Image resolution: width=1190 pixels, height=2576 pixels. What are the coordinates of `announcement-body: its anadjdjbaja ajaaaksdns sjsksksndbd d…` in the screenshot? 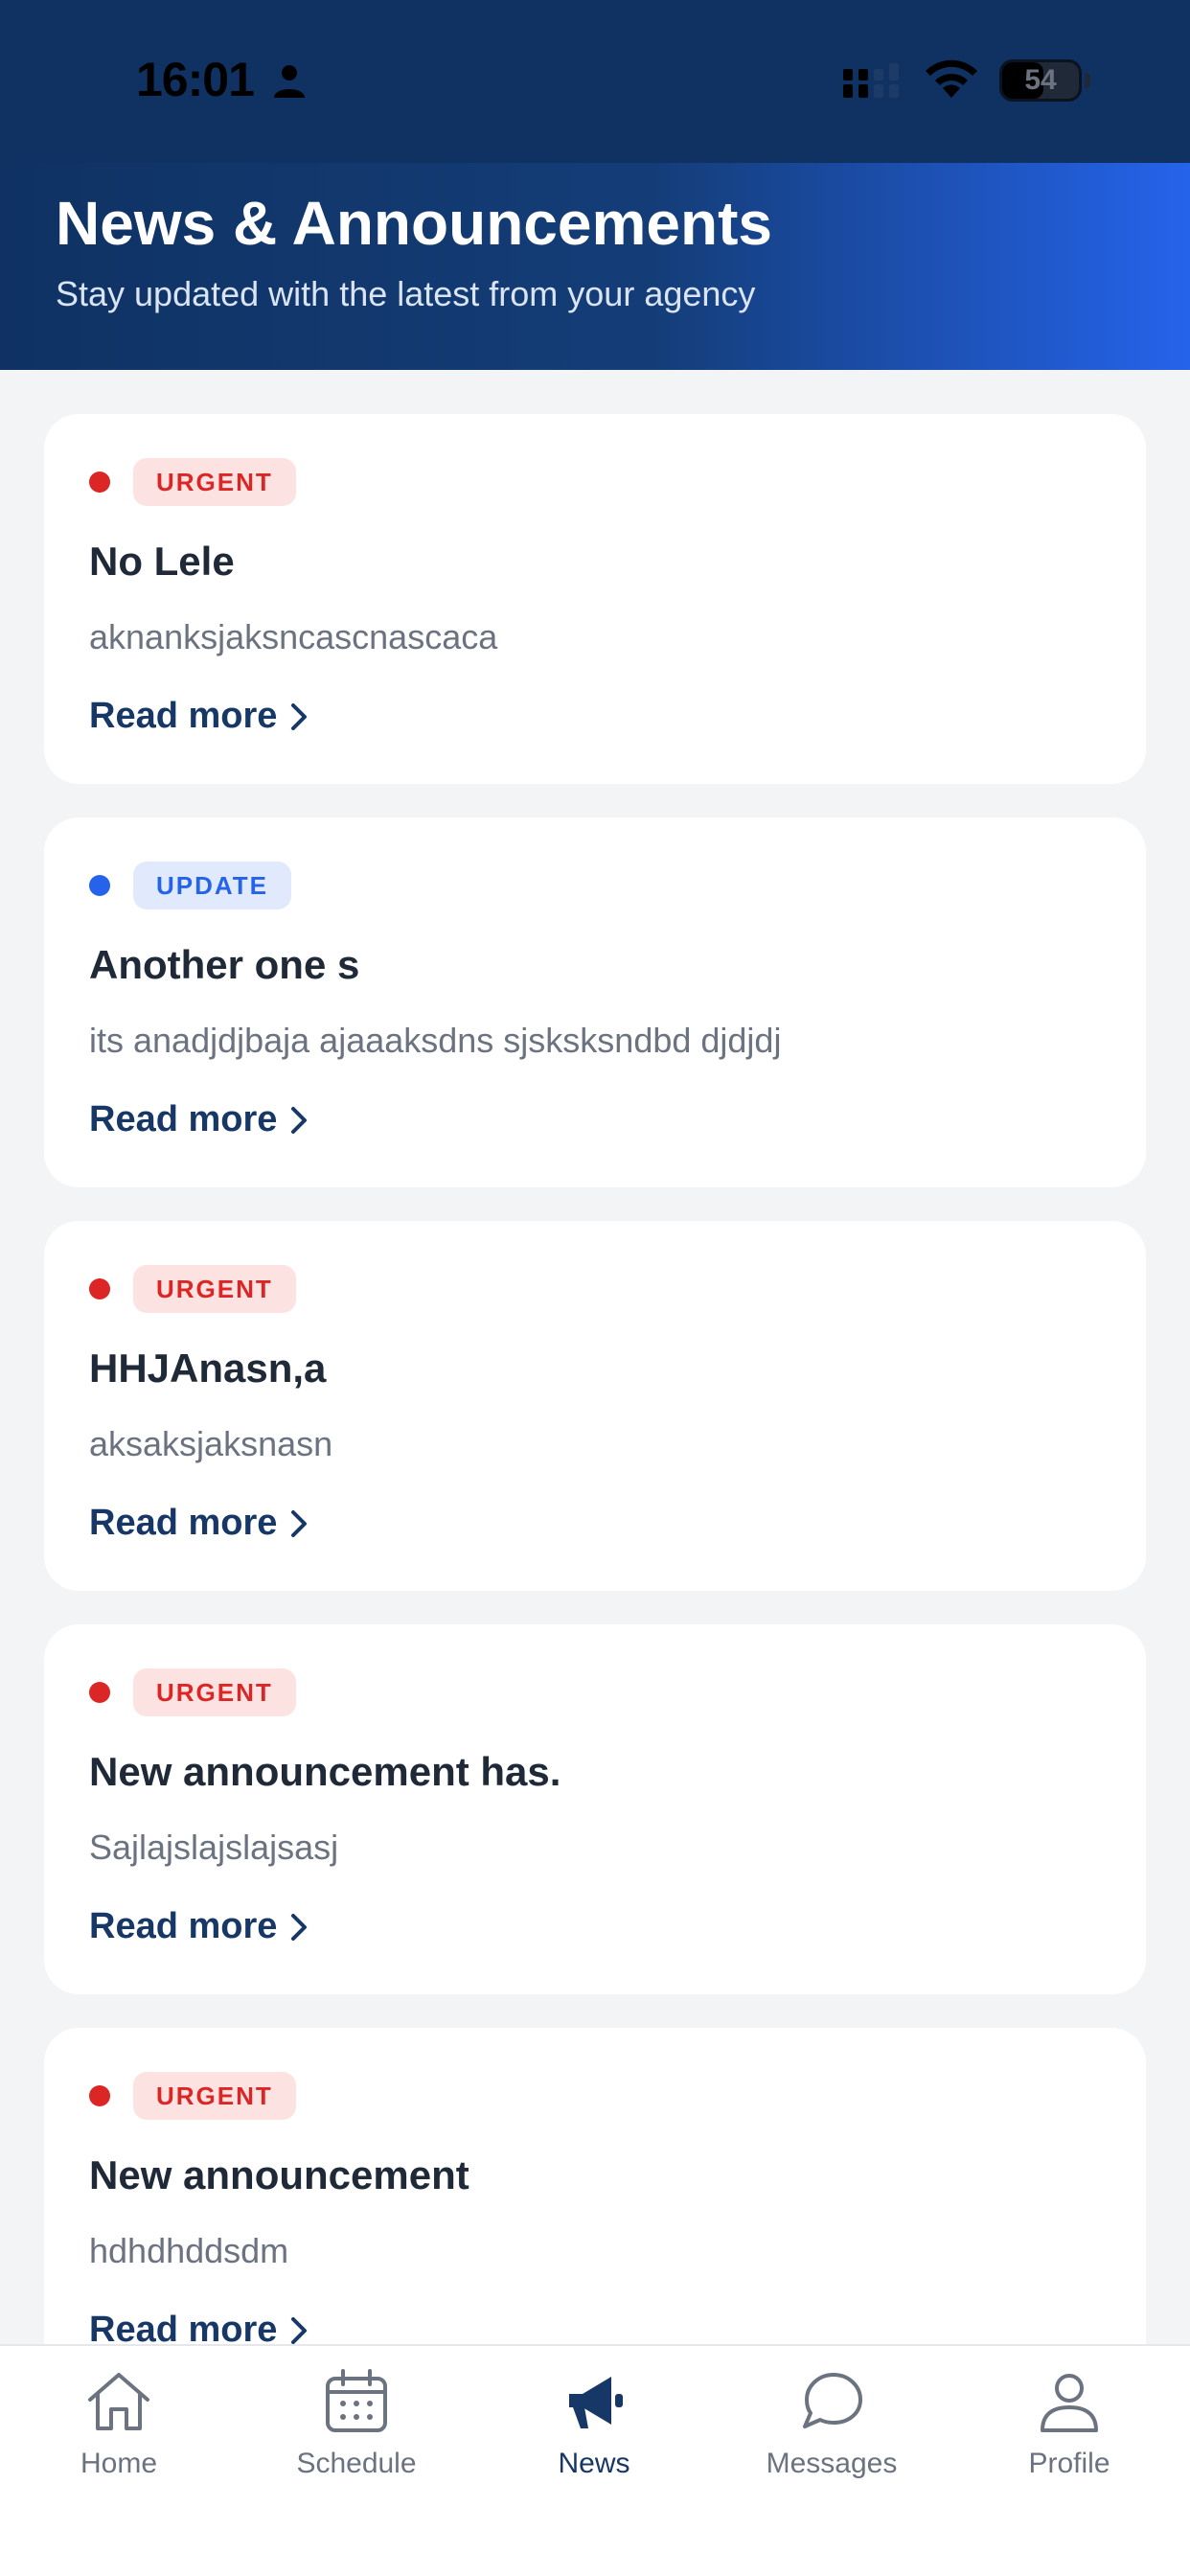 It's located at (436, 1040).